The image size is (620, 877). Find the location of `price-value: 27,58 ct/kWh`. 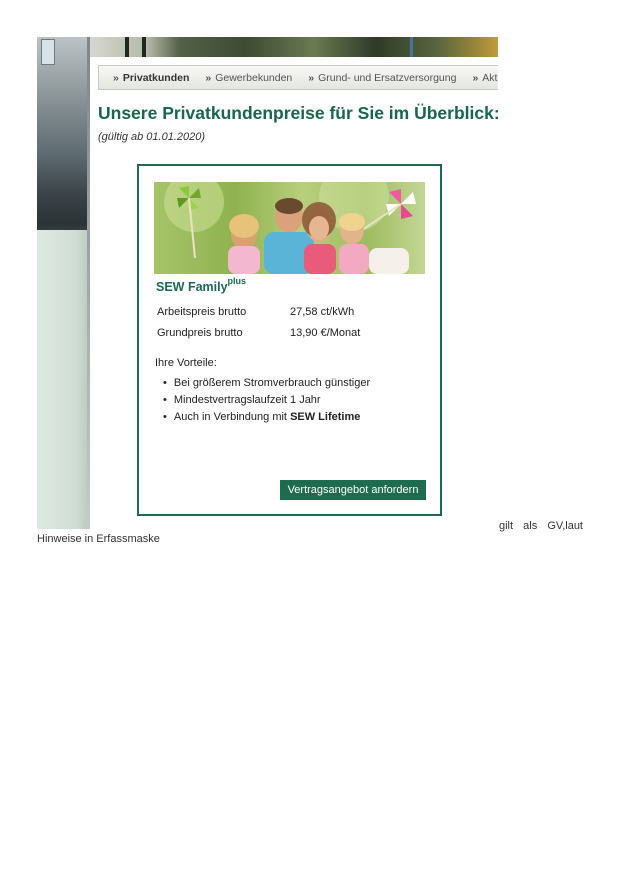

price-value: 27,58 ct/kWh is located at coordinates (322, 312).